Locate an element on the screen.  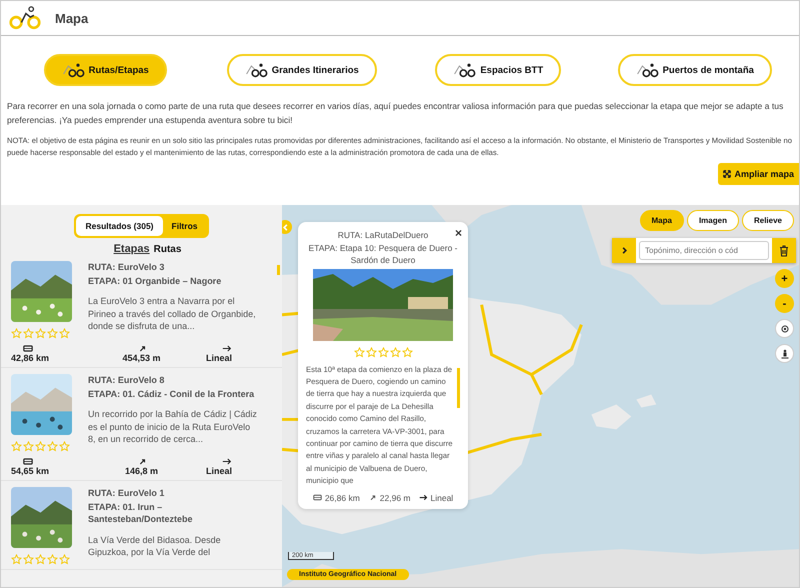
category-tab: Rutas/Etapas is located at coordinates (105, 70).